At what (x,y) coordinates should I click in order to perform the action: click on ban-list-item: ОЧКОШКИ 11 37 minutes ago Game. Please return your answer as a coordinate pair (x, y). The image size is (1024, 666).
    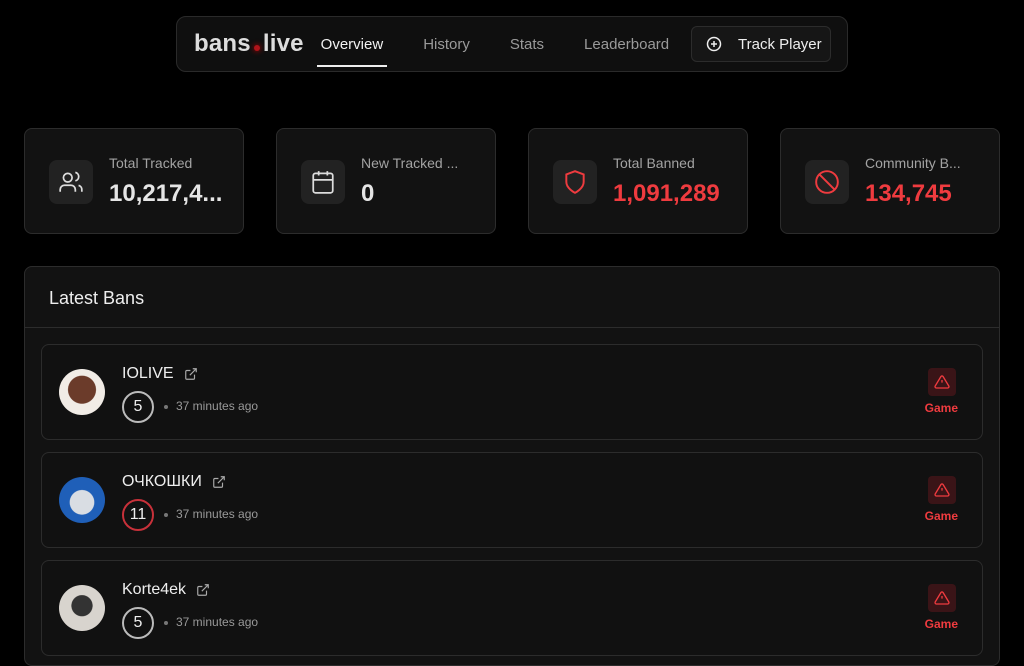
    Looking at the image, I should click on (512, 500).